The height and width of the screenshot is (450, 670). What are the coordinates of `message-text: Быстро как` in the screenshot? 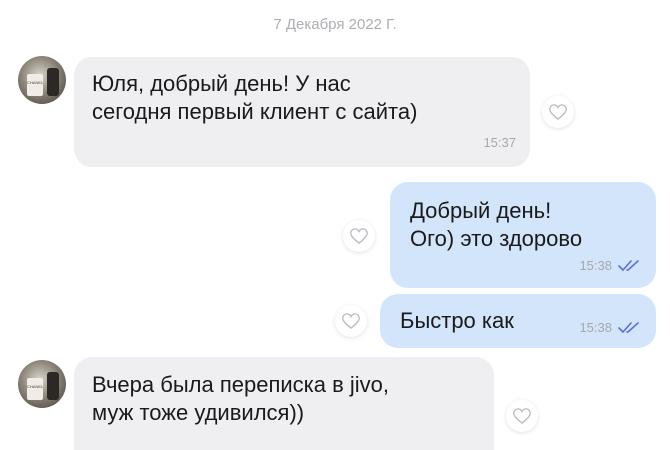 It's located at (457, 320).